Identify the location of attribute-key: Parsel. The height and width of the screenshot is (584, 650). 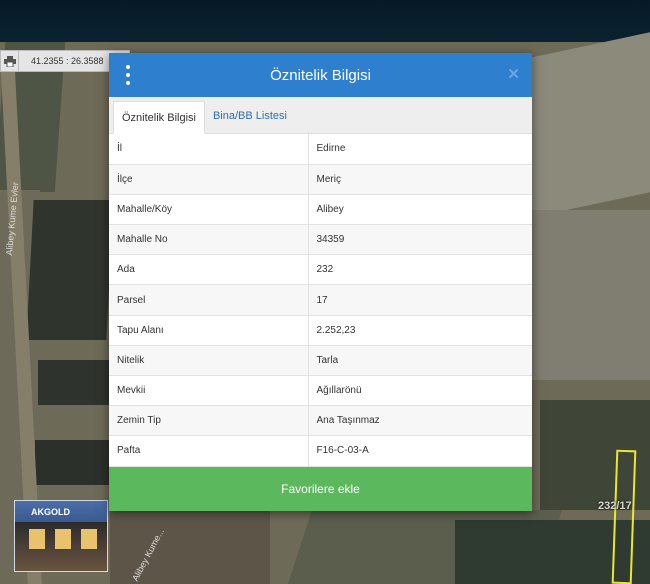
(209, 300).